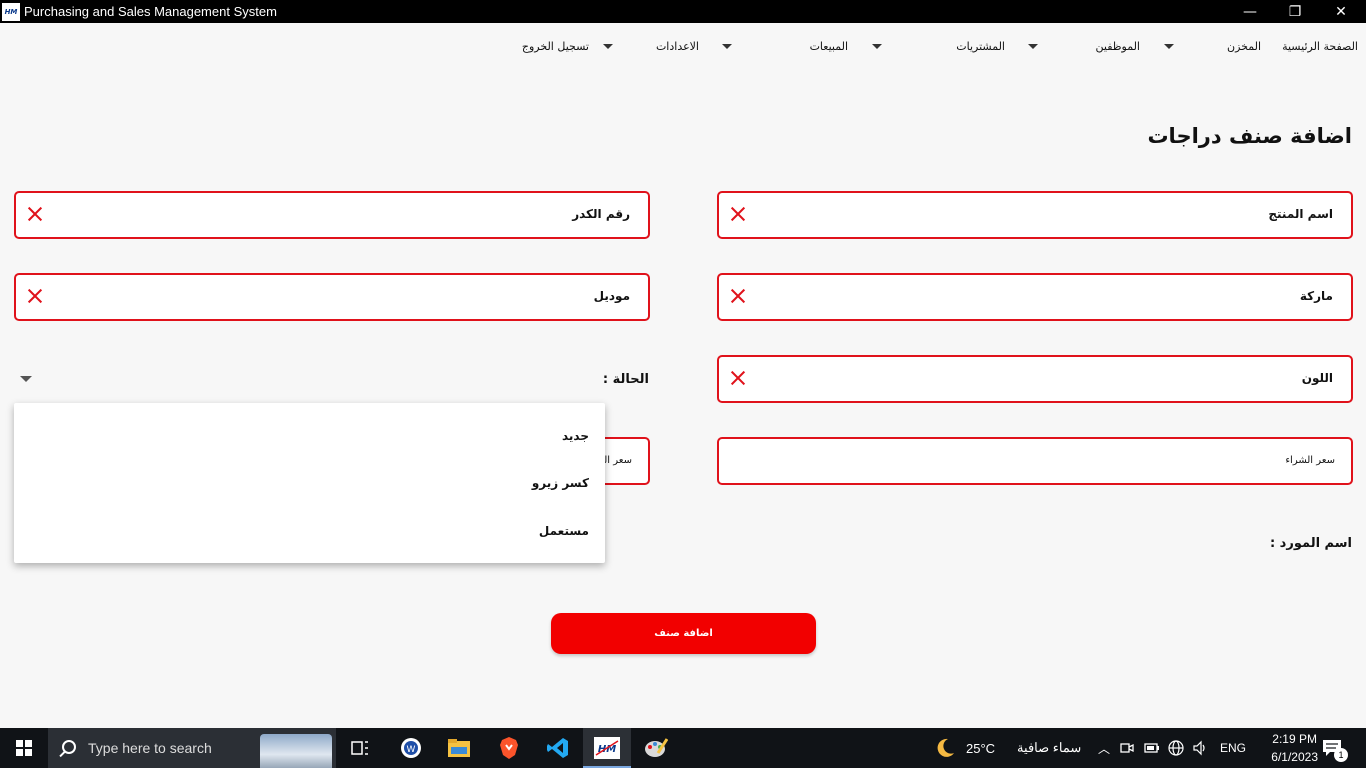 The width and height of the screenshot is (1366, 768). What do you see at coordinates (980, 46) in the screenshot?
I see `menu-purchases: المشتريات` at bounding box center [980, 46].